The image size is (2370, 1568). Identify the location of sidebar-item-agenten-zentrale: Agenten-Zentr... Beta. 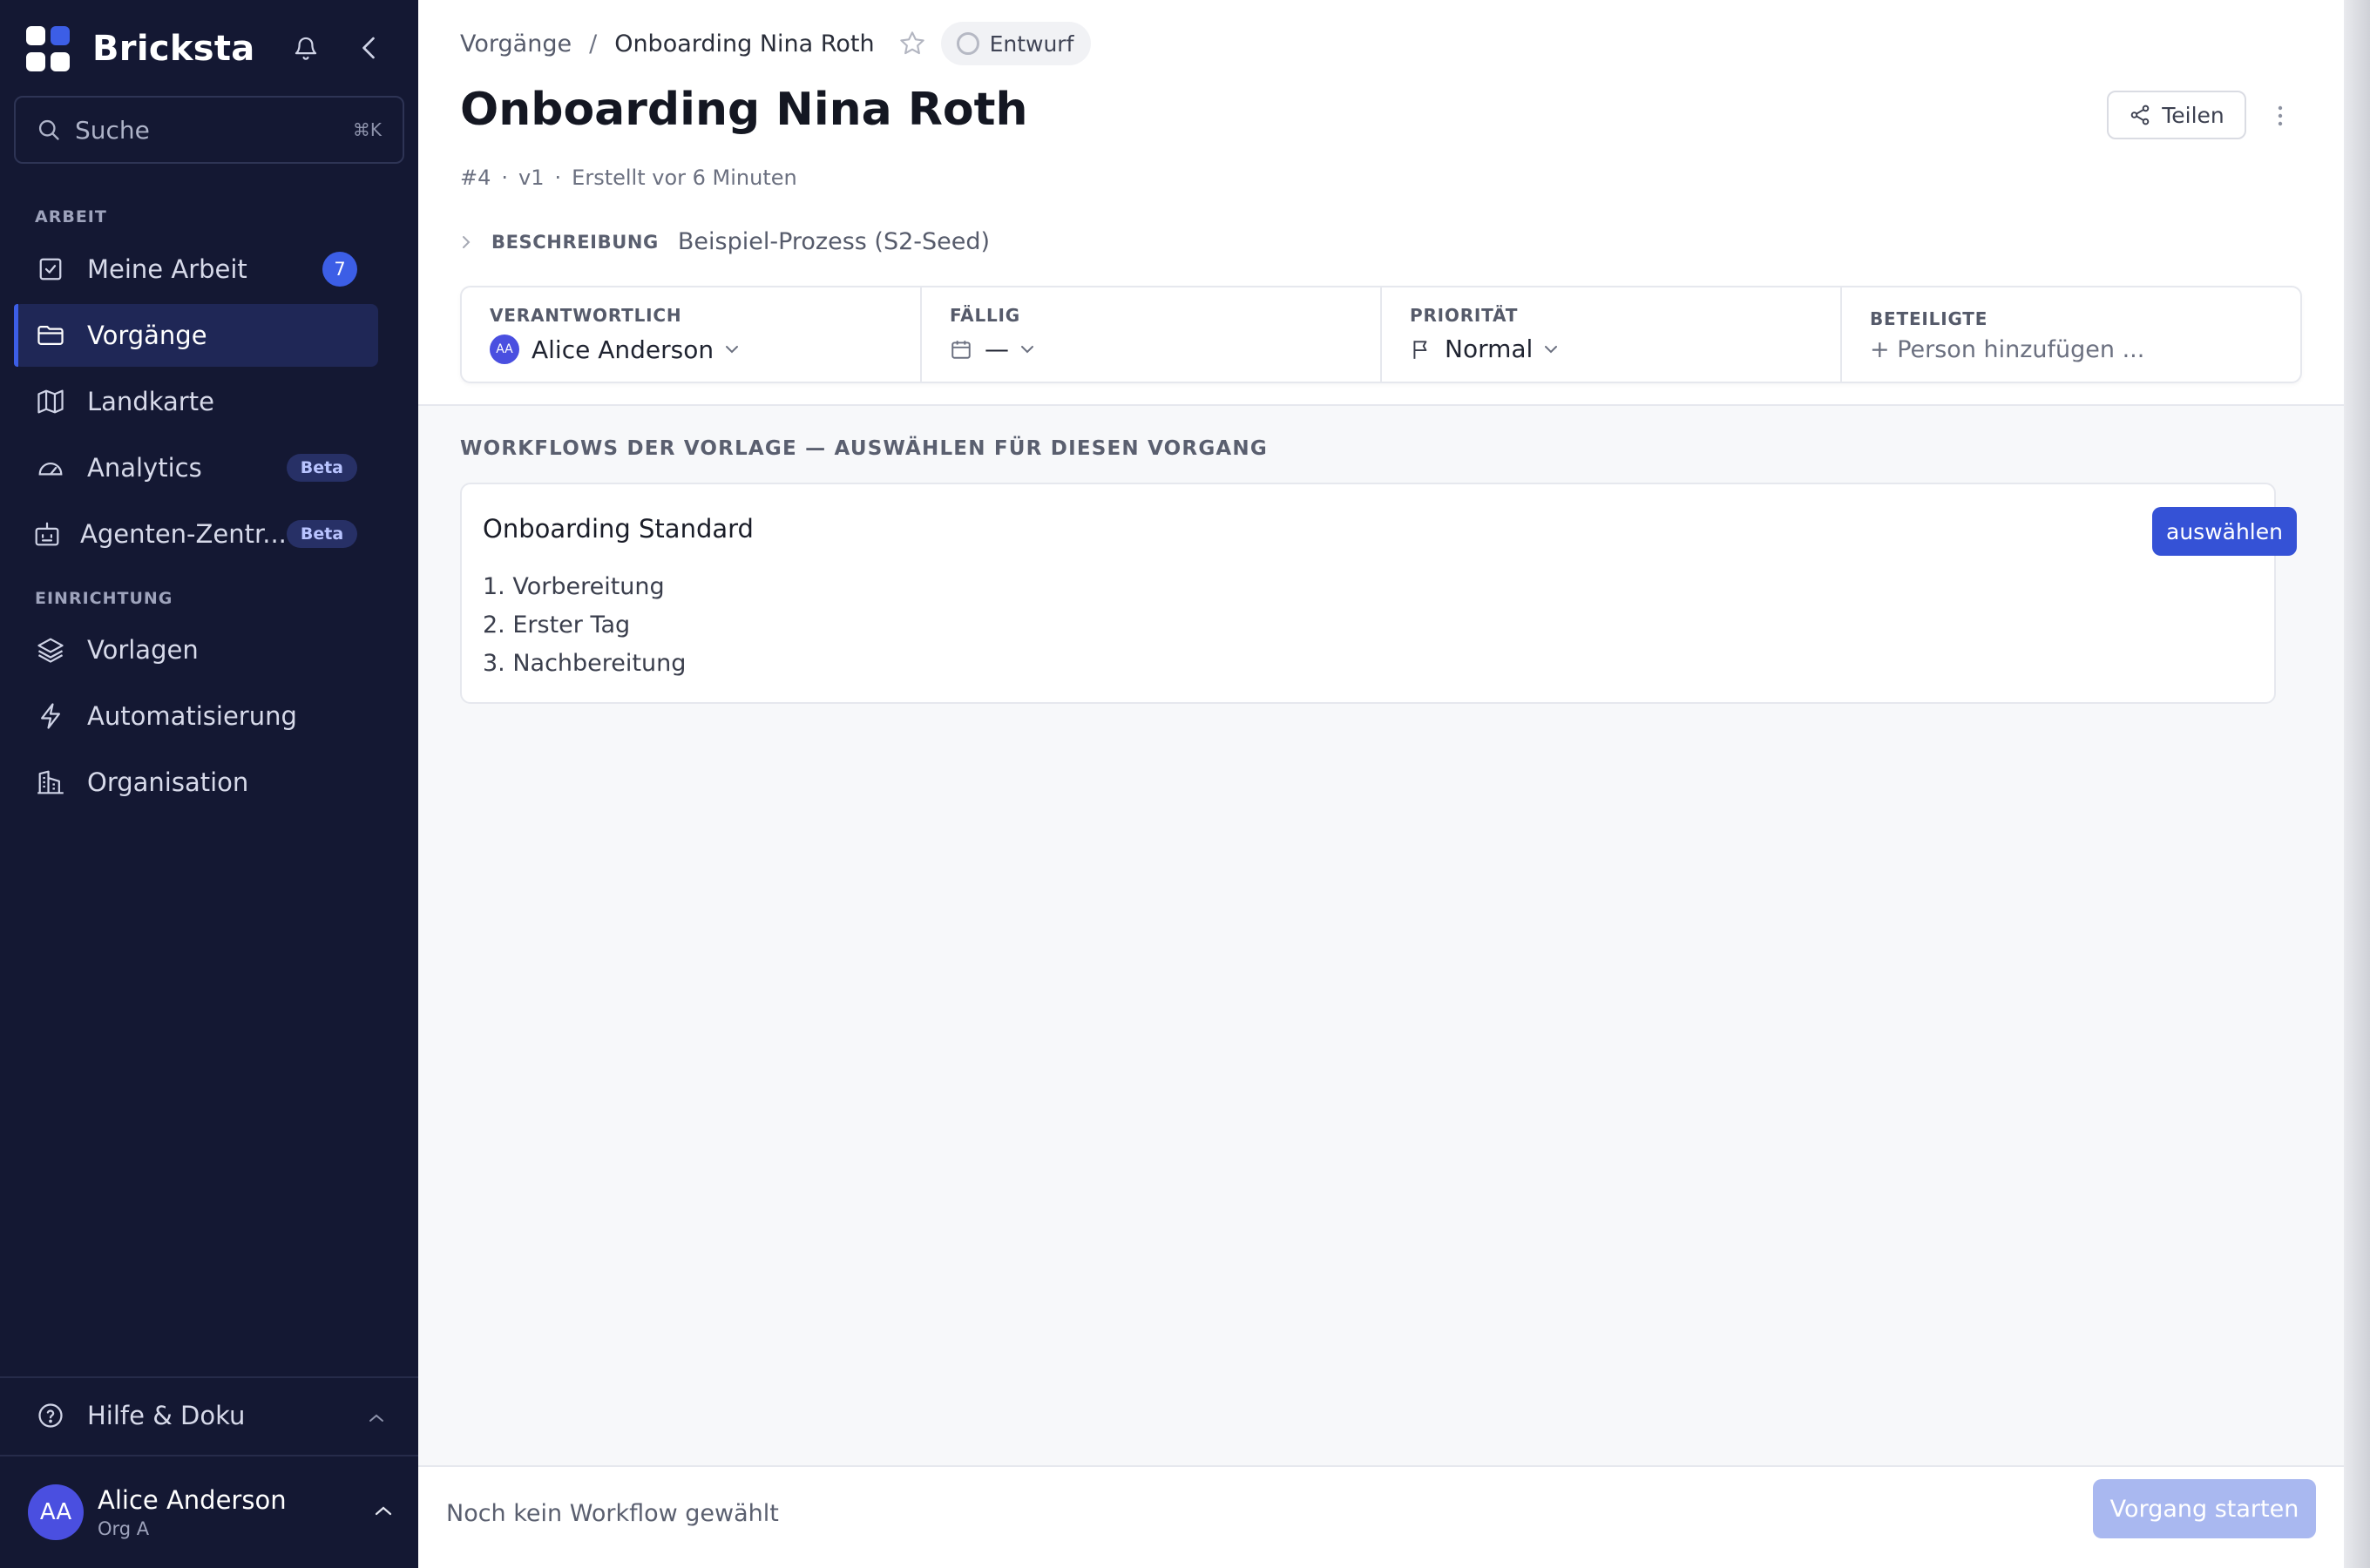
(196, 534).